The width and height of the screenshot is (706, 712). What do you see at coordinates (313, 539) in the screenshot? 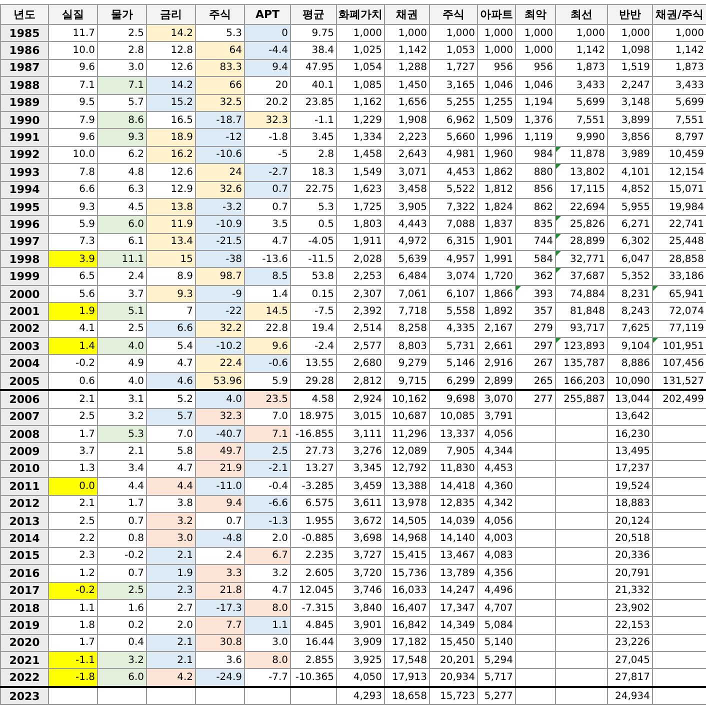
I see `table-cell: -0.885` at bounding box center [313, 539].